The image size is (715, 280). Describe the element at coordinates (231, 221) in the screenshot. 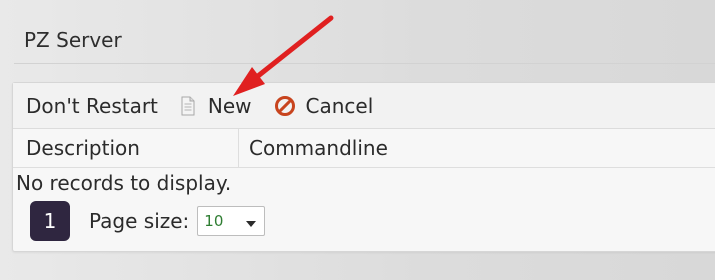

I see `page-size-dropdown: 10` at that location.